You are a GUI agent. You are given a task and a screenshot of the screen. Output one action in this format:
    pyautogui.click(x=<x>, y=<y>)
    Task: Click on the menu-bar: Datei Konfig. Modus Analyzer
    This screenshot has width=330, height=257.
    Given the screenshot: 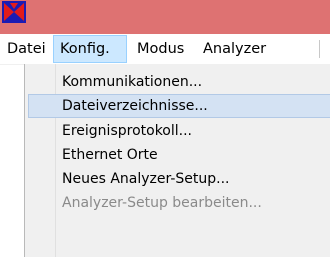 What is the action you would take?
    pyautogui.click(x=165, y=49)
    